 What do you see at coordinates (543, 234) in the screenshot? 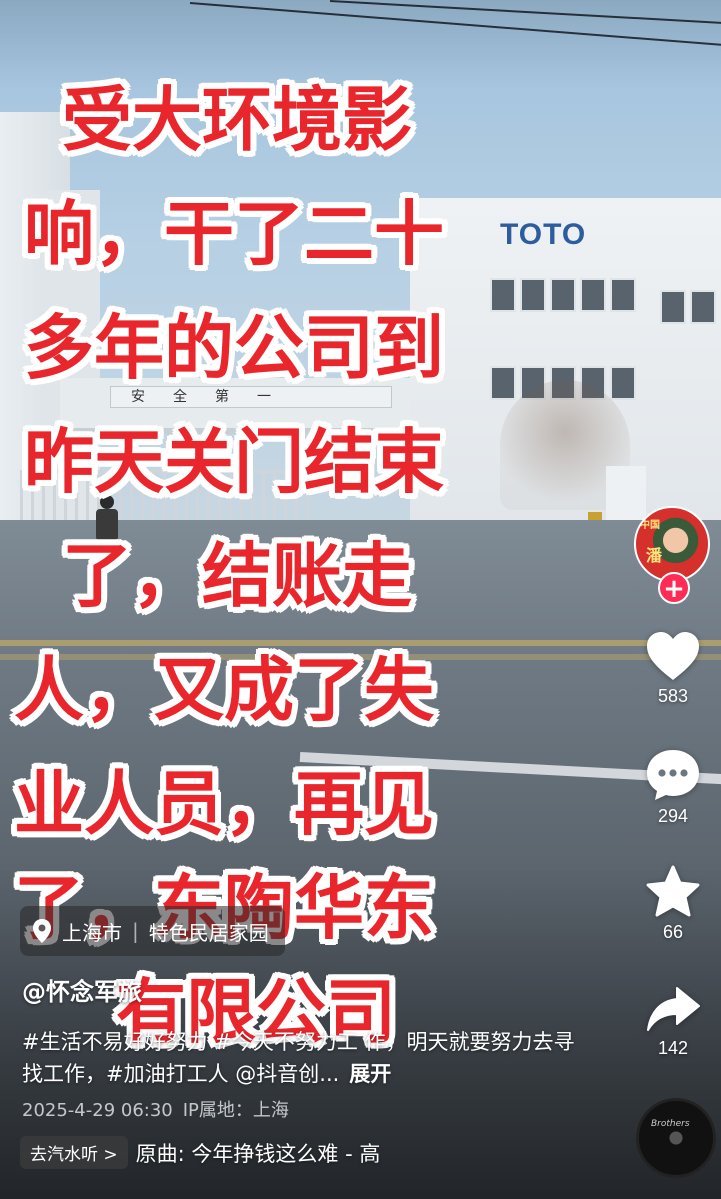
I see `building-logo: TOTO` at bounding box center [543, 234].